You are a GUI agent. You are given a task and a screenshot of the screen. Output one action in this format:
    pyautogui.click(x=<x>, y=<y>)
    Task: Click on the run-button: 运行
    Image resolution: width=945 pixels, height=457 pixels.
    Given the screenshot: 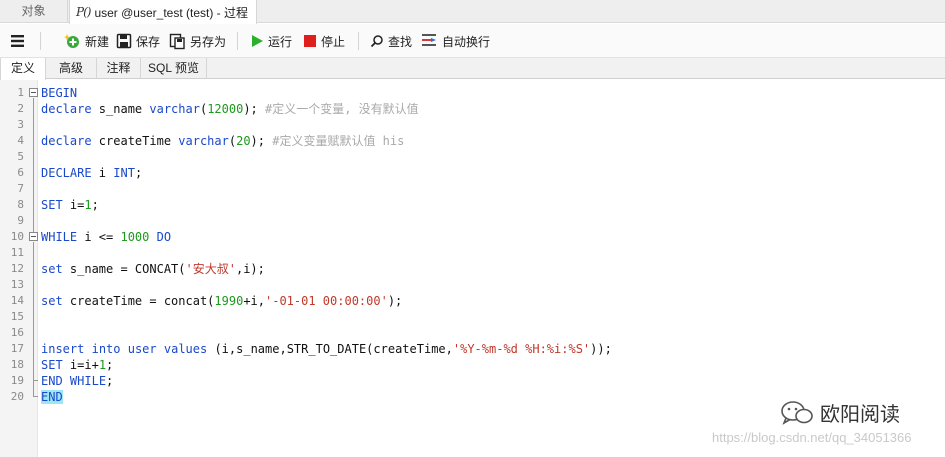 What is the action you would take?
    pyautogui.click(x=271, y=41)
    